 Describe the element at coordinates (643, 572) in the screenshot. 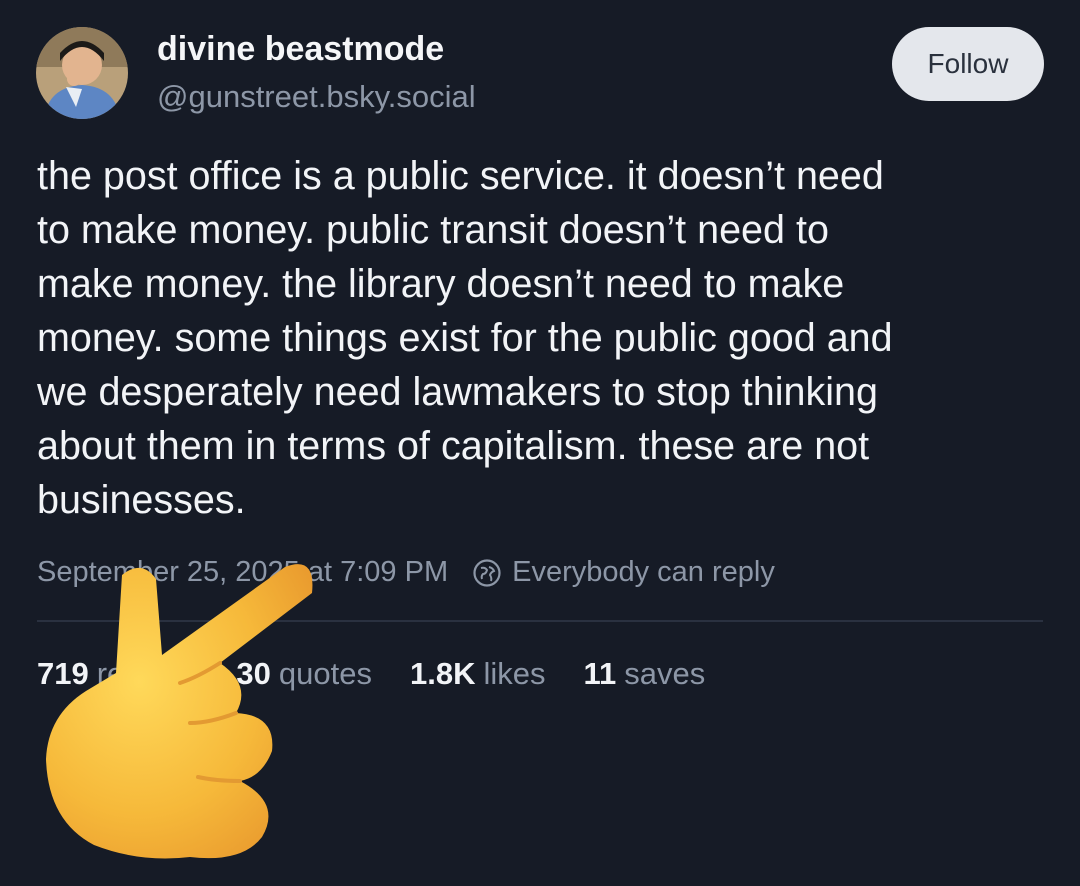

I see `reply-setting-label: Everybody can reply` at that location.